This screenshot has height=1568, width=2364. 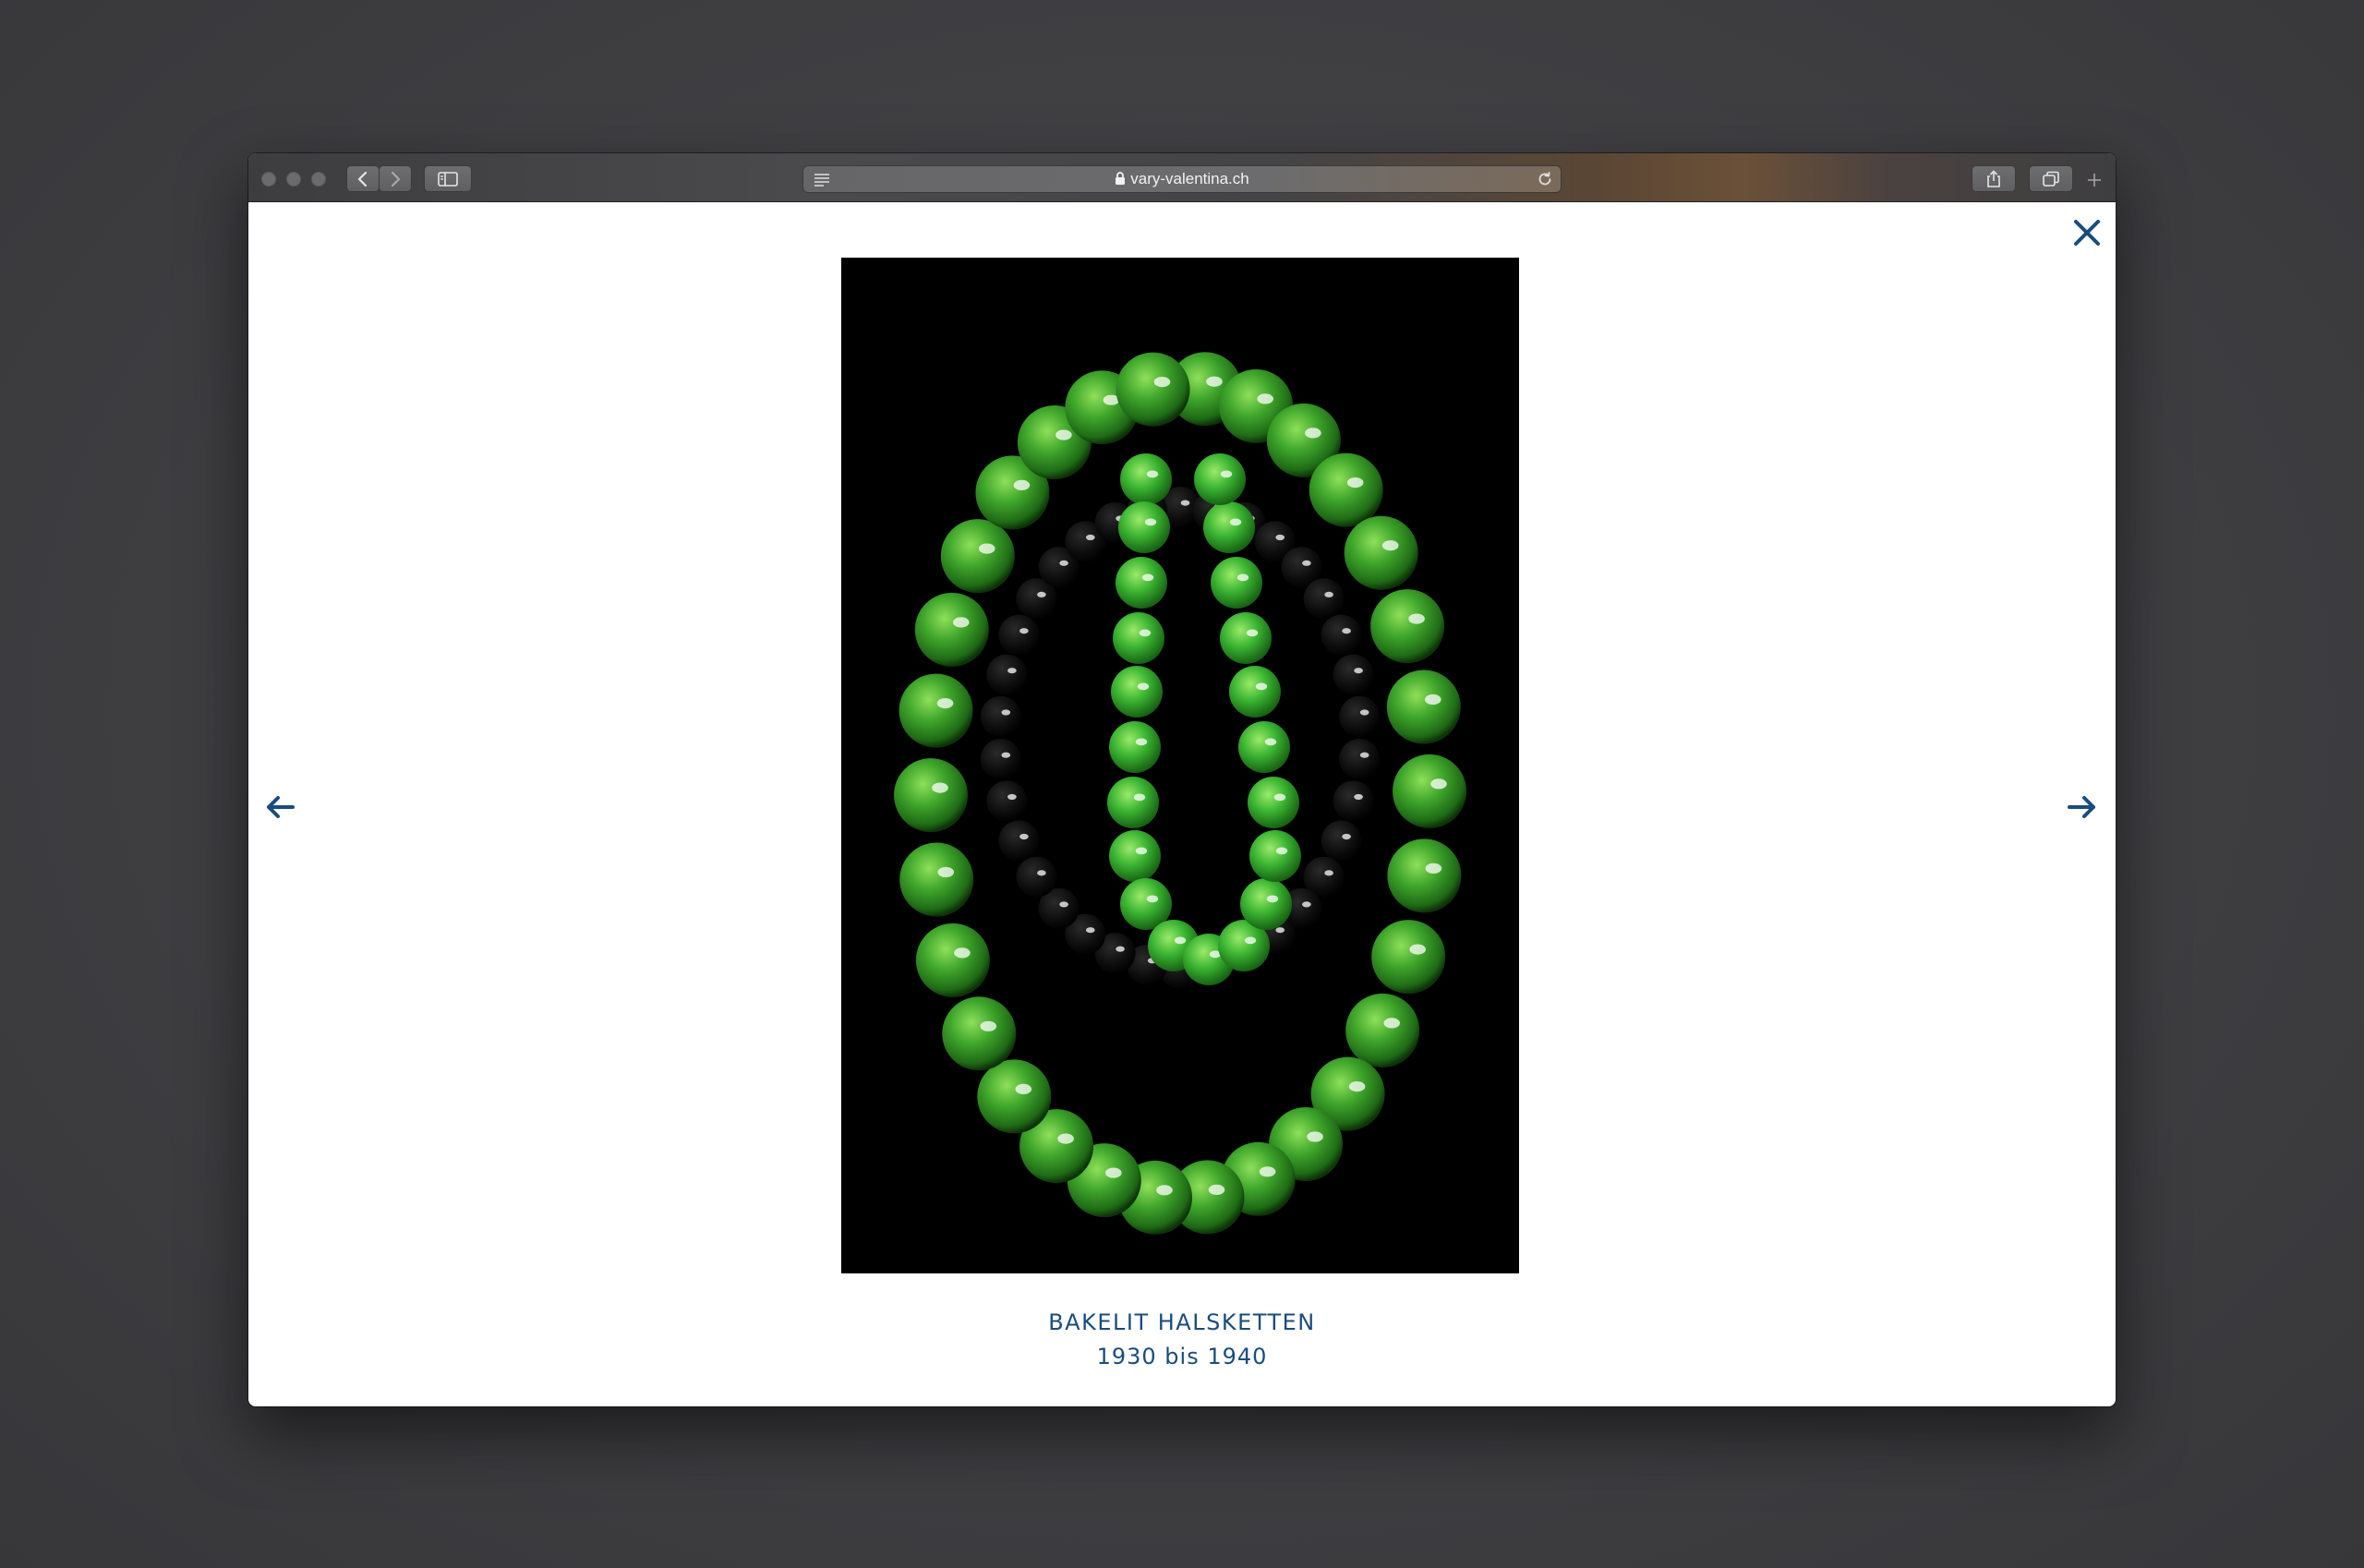 I want to click on chevron-right-icon, so click(x=396, y=179).